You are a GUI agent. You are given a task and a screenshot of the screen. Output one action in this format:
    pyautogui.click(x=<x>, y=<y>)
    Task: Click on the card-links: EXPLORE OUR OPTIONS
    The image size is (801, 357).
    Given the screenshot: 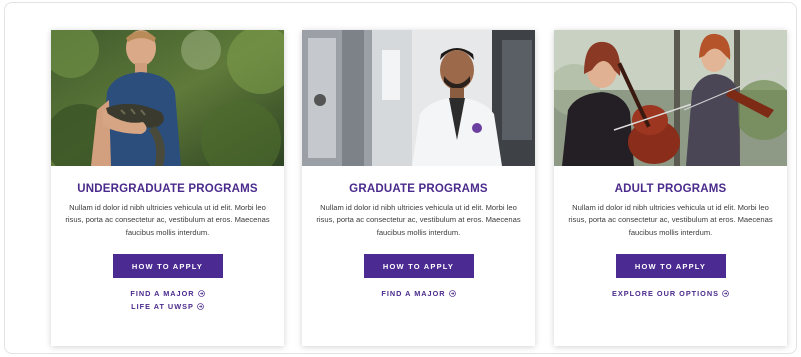 What is the action you would take?
    pyautogui.click(x=670, y=293)
    